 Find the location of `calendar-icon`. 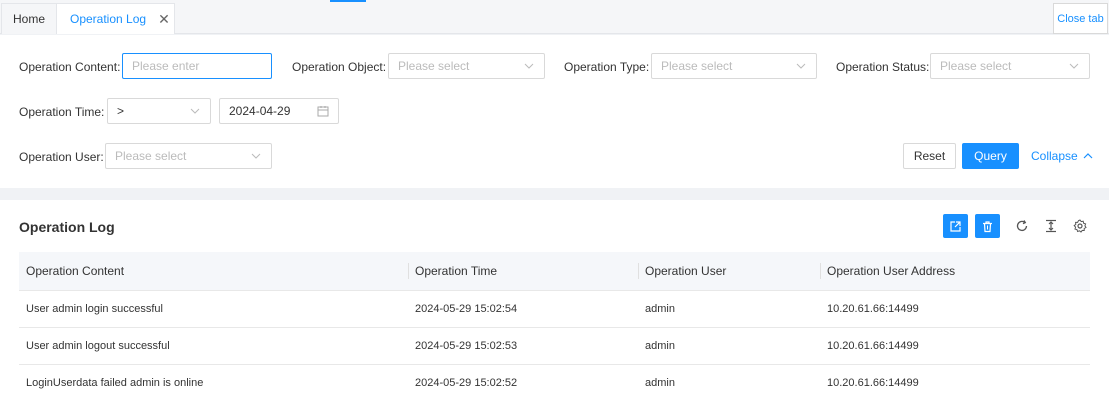

calendar-icon is located at coordinates (323, 111).